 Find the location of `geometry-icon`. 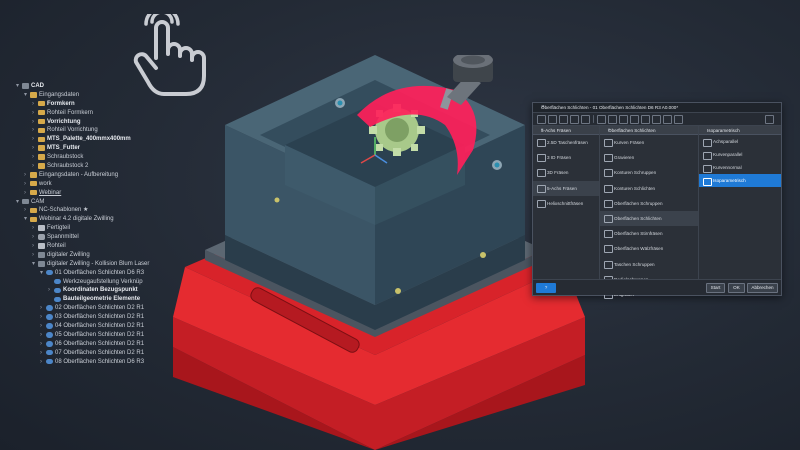

geometry-icon is located at coordinates (601, 119).